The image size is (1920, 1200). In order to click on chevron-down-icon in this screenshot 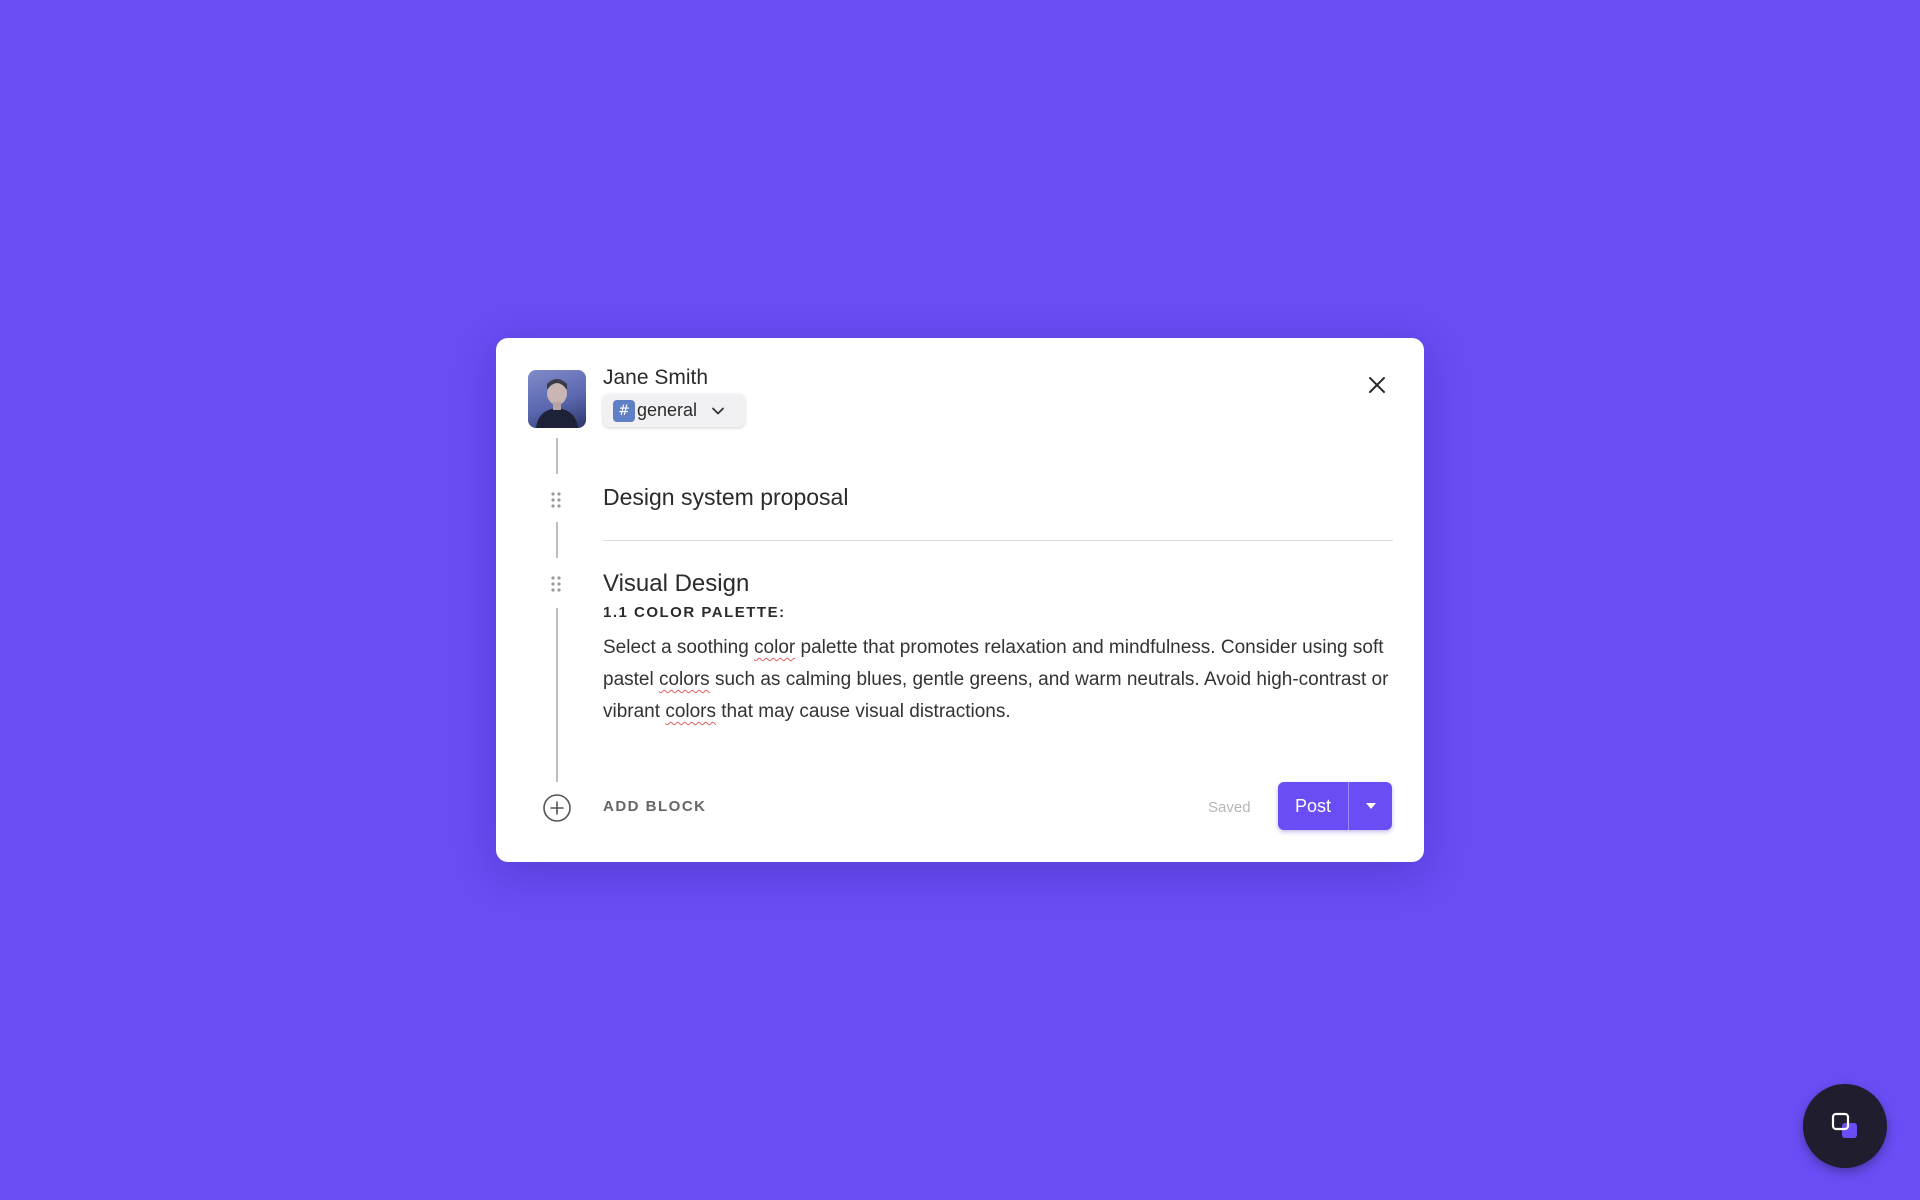, I will do `click(718, 410)`.